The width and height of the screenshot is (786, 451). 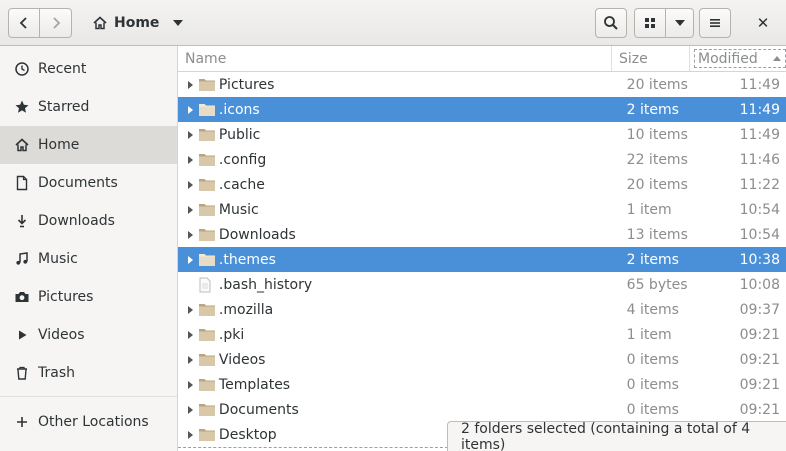 I want to click on close-button: ✕, so click(x=763, y=23).